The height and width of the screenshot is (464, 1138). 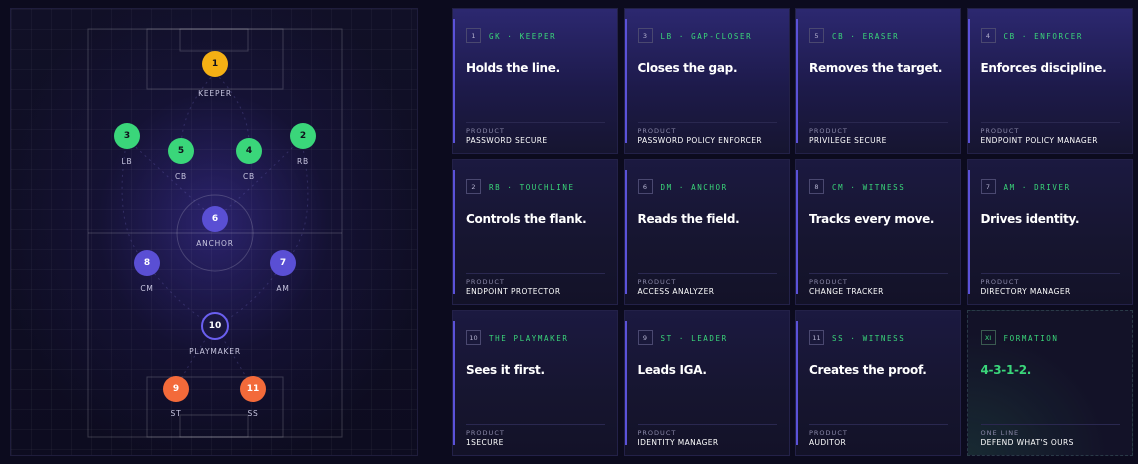 What do you see at coordinates (176, 413) in the screenshot?
I see `player-position-label: ST` at bounding box center [176, 413].